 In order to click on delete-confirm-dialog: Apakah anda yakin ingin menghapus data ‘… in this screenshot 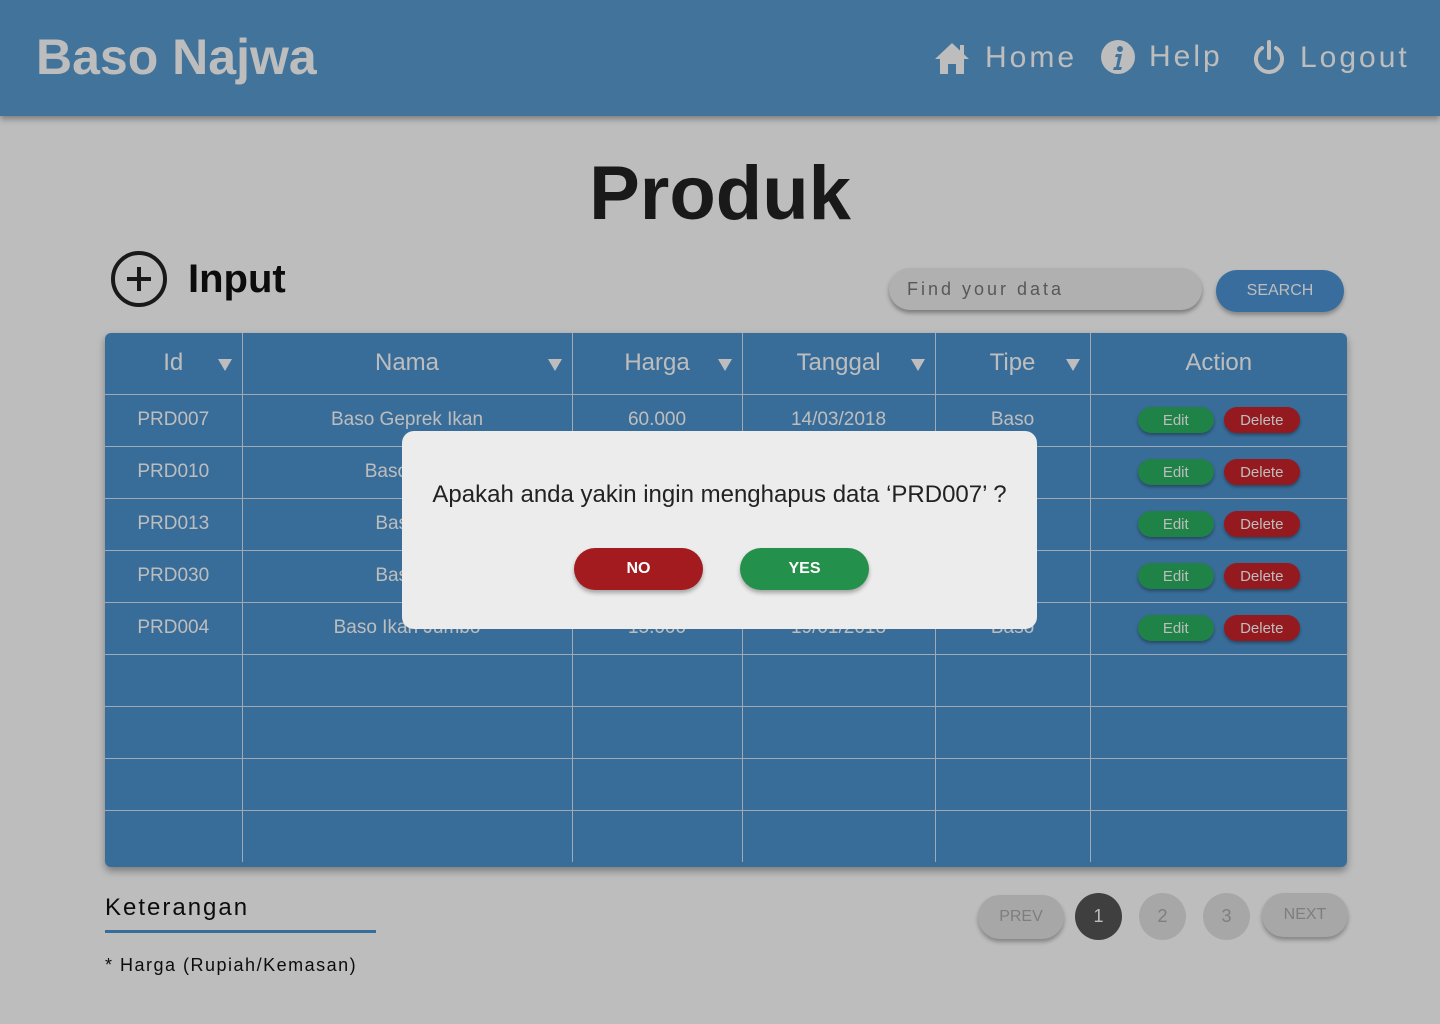, I will do `click(719, 530)`.